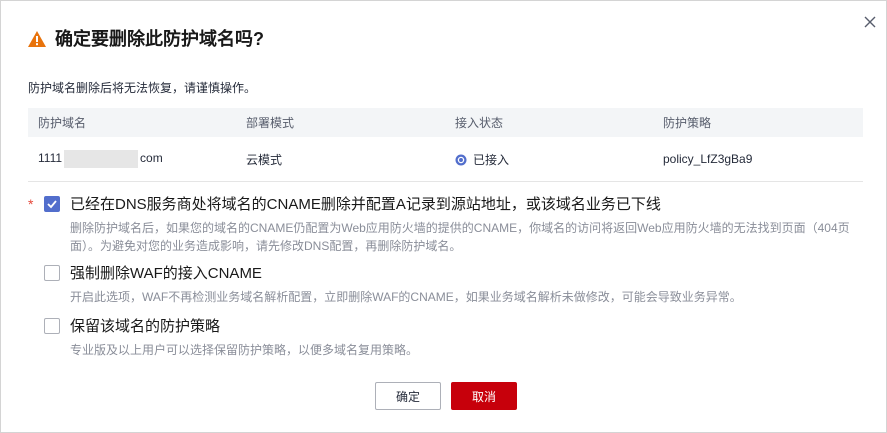  What do you see at coordinates (758, 122) in the screenshot?
I see `column-header-policy: 防护策略` at bounding box center [758, 122].